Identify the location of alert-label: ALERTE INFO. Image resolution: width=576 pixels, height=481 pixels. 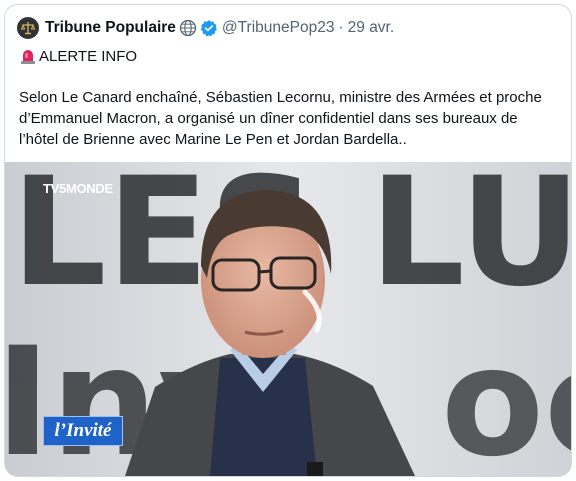
(88, 56).